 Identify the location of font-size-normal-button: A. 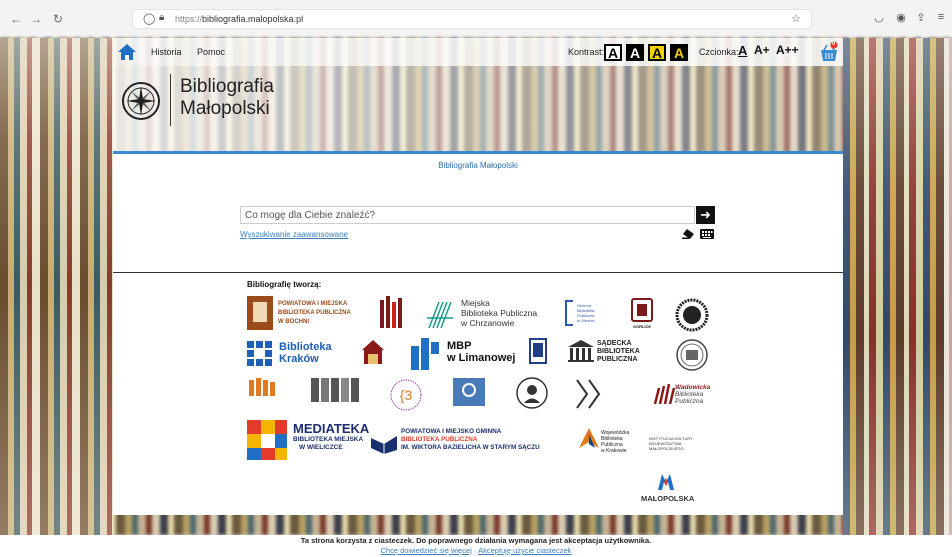
(742, 50).